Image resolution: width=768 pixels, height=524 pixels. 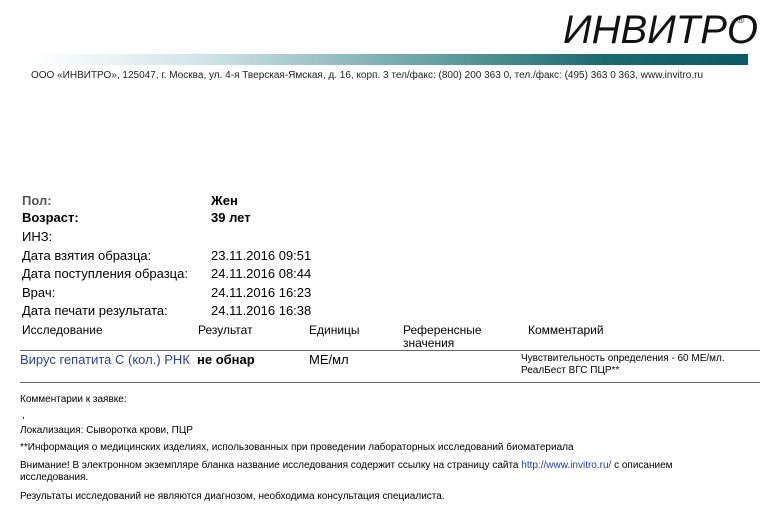 What do you see at coordinates (95, 310) in the screenshot?
I see `print-date-label: Дата печати результата:` at bounding box center [95, 310].